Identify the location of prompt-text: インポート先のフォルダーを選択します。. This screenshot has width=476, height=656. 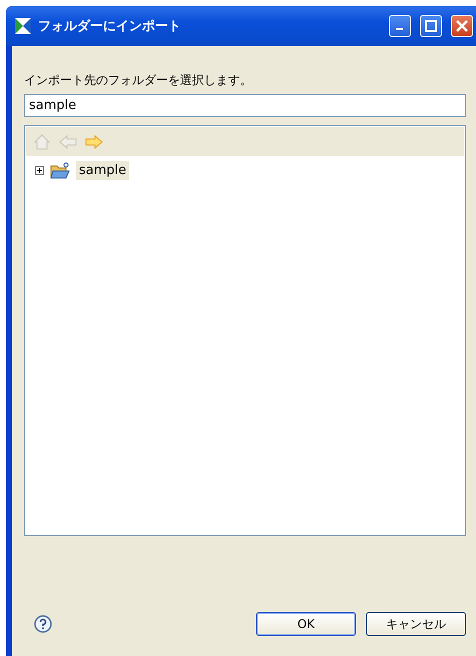
(138, 80).